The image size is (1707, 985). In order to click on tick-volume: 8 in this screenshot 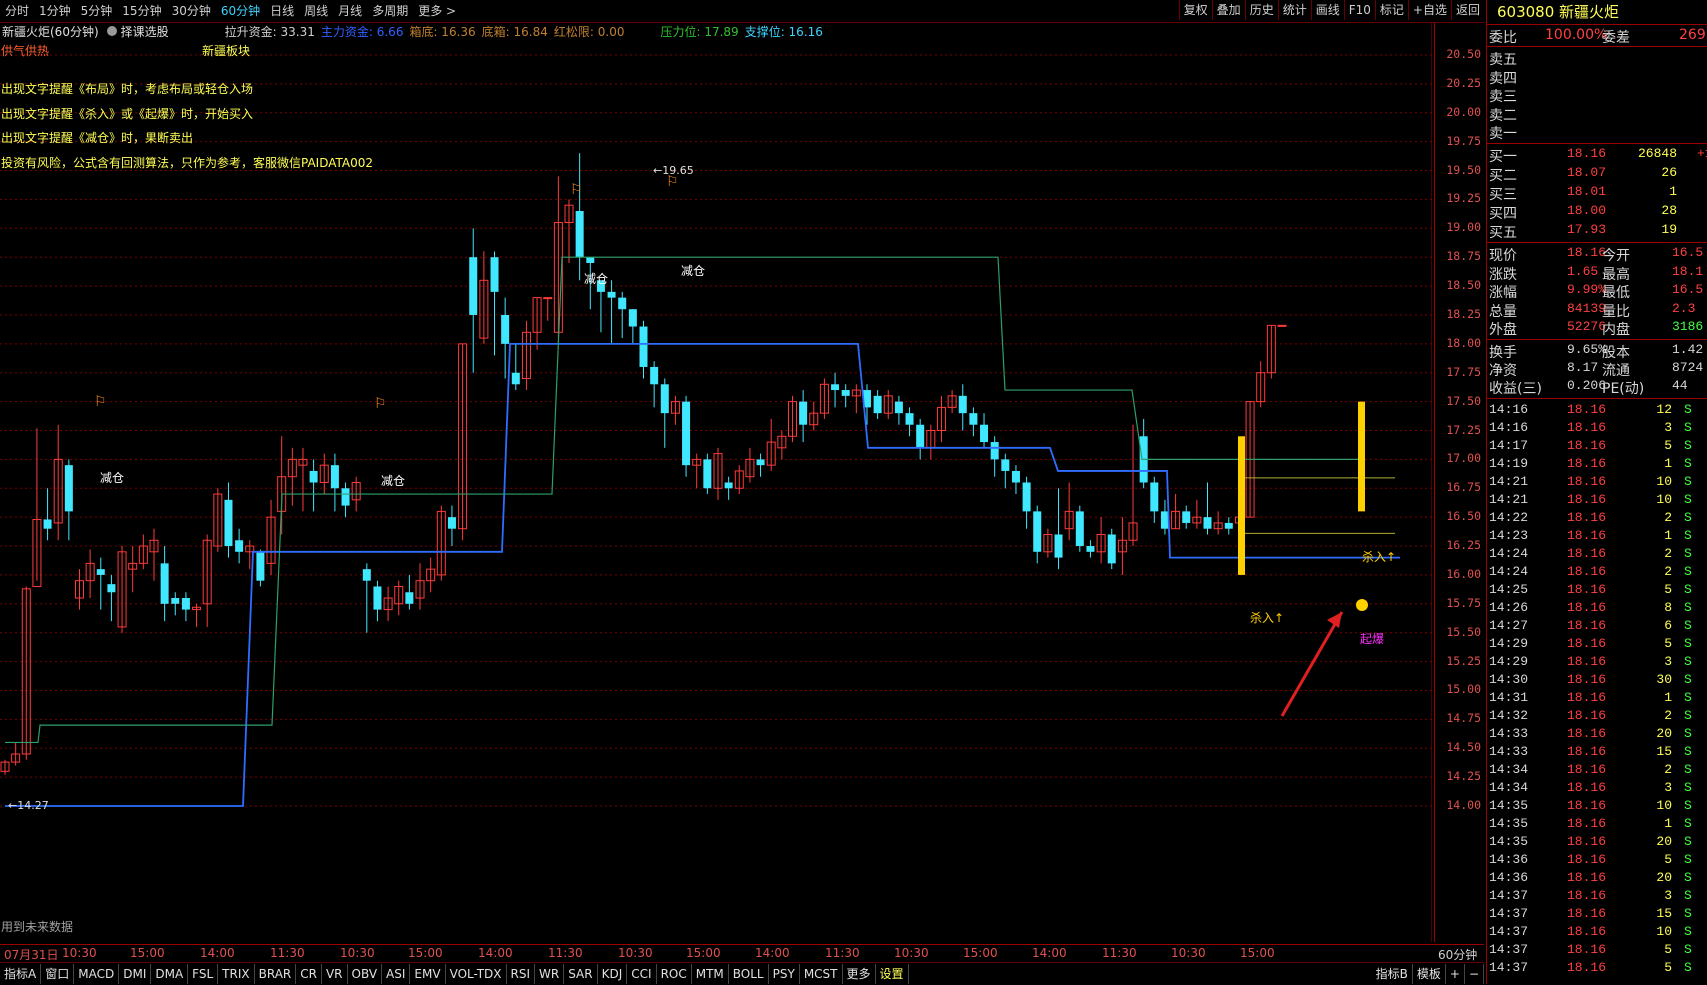, I will do `click(1668, 607)`.